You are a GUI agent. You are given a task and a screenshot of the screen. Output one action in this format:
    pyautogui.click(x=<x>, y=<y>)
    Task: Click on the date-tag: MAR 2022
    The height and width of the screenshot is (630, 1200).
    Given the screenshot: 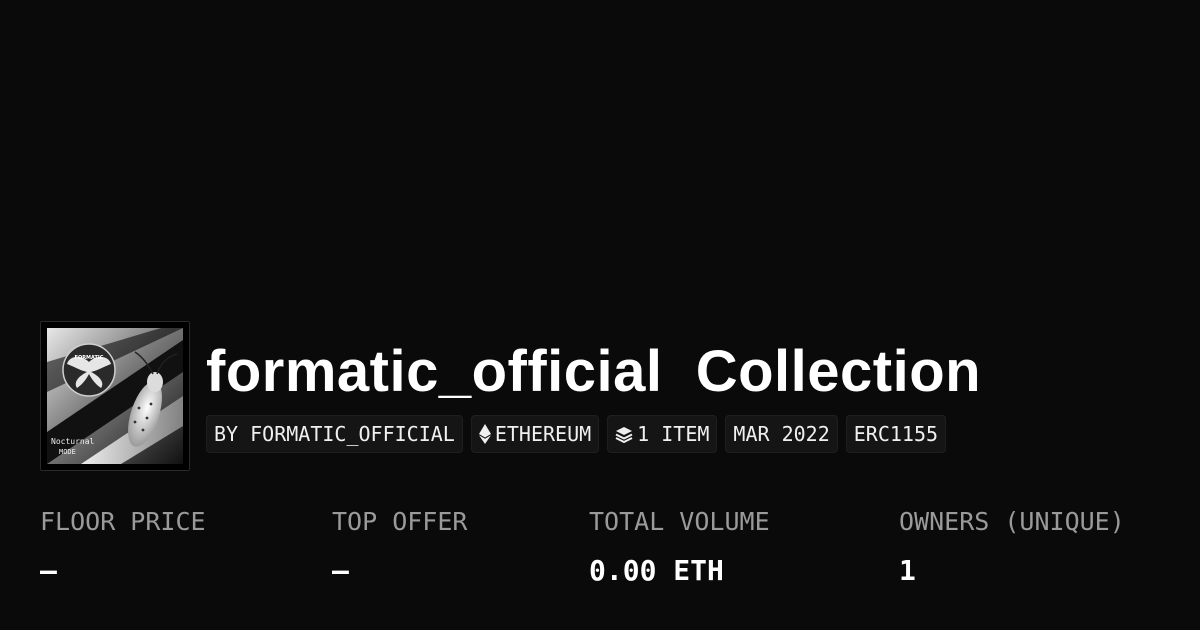 What is the action you would take?
    pyautogui.click(x=781, y=434)
    